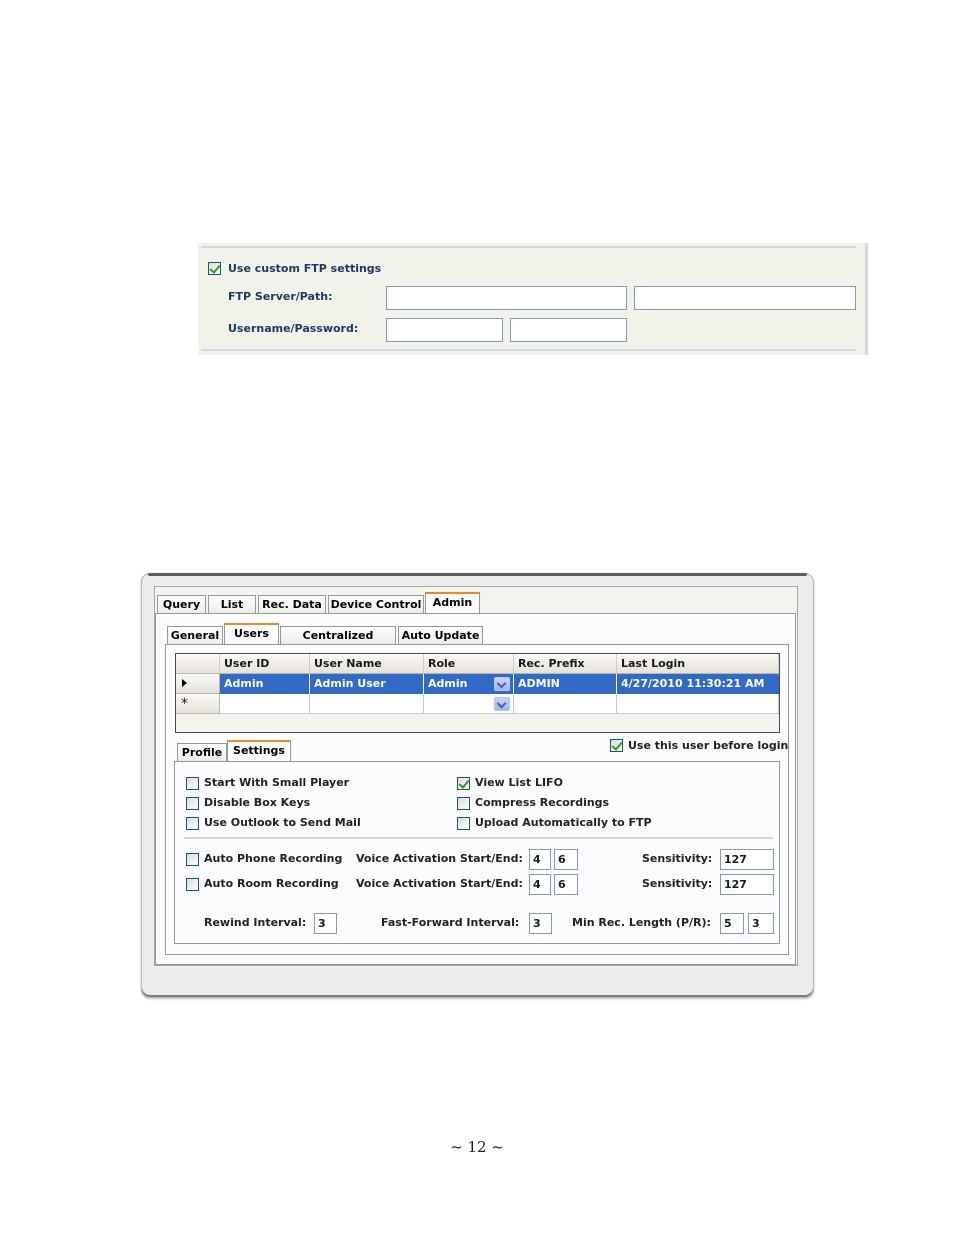 This screenshot has width=954, height=1235. Describe the element at coordinates (469, 664) in the screenshot. I see `column-header-role: Role` at that location.